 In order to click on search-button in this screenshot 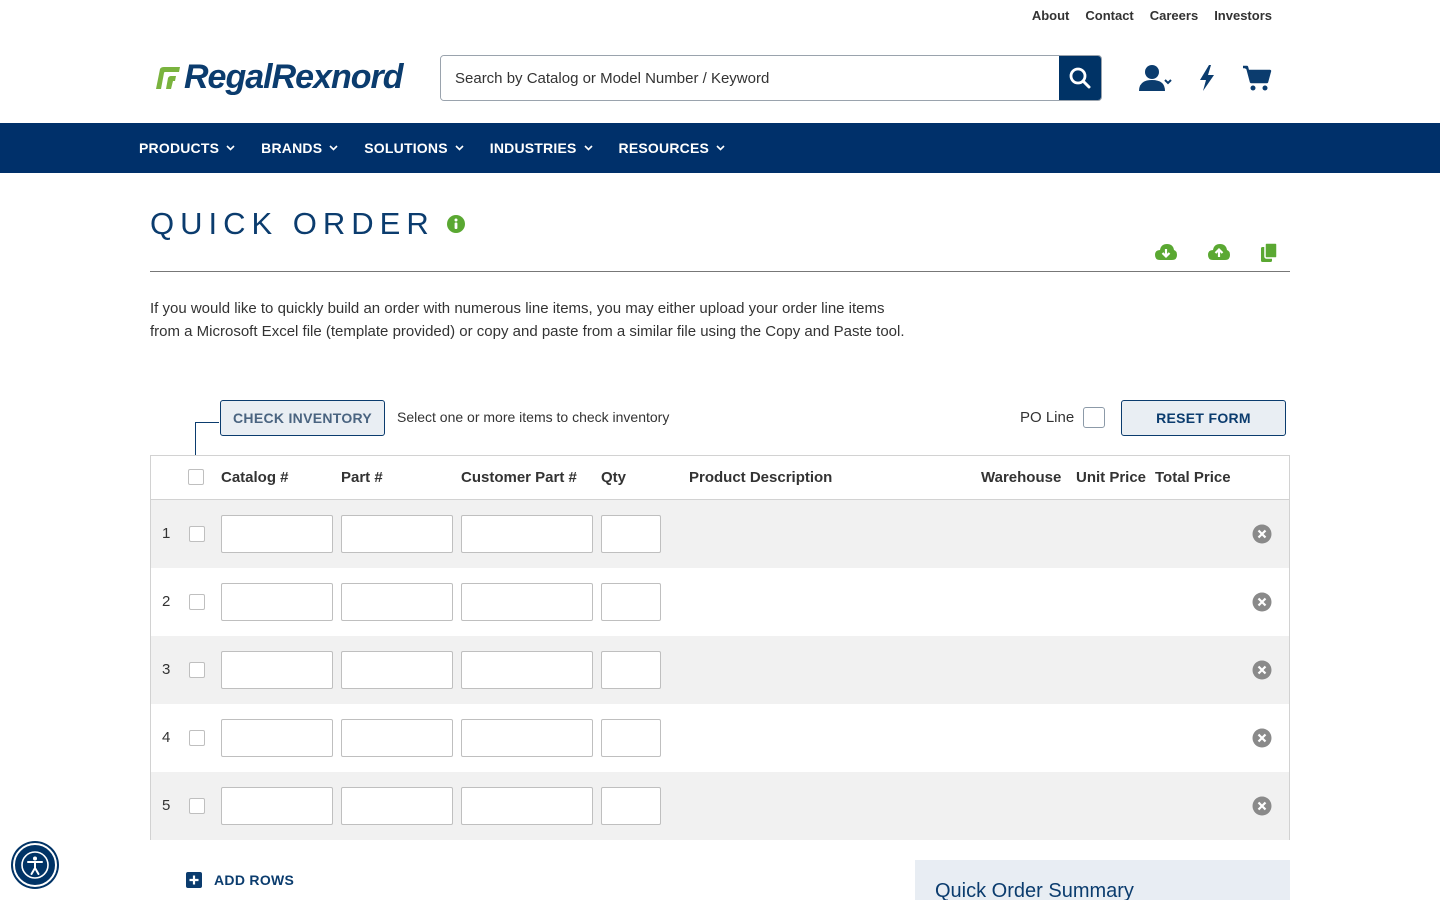, I will do `click(1080, 78)`.